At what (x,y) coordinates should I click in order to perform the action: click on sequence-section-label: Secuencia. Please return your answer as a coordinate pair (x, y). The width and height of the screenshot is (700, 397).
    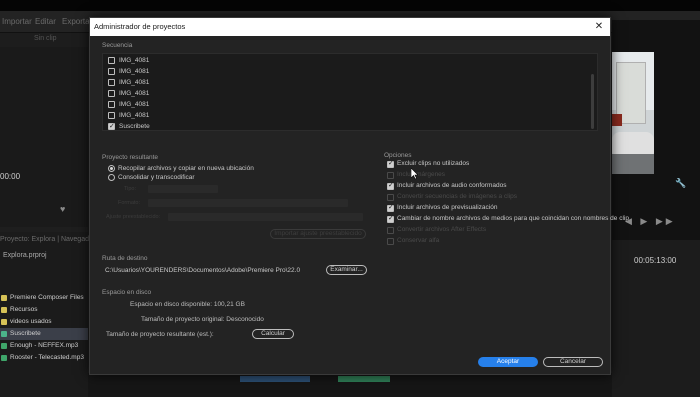
    Looking at the image, I should click on (117, 45).